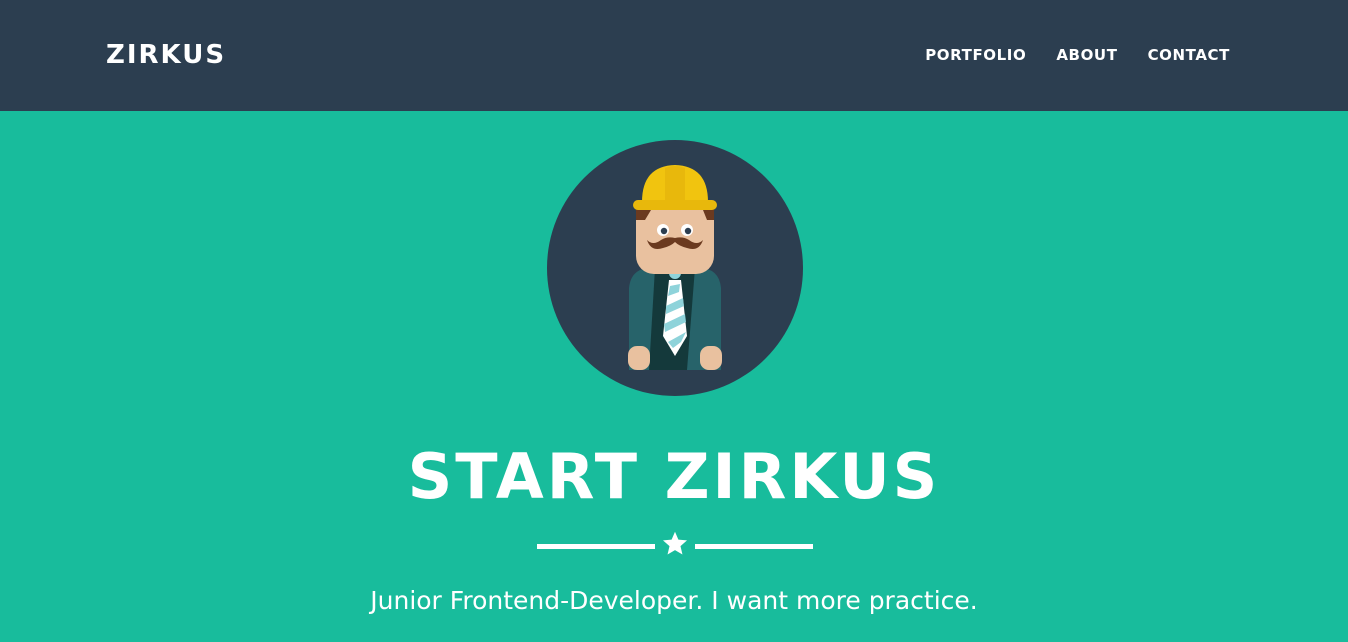 This screenshot has height=642, width=1348. Describe the element at coordinates (674, 476) in the screenshot. I see `page-title: START ZIRKUS` at that location.